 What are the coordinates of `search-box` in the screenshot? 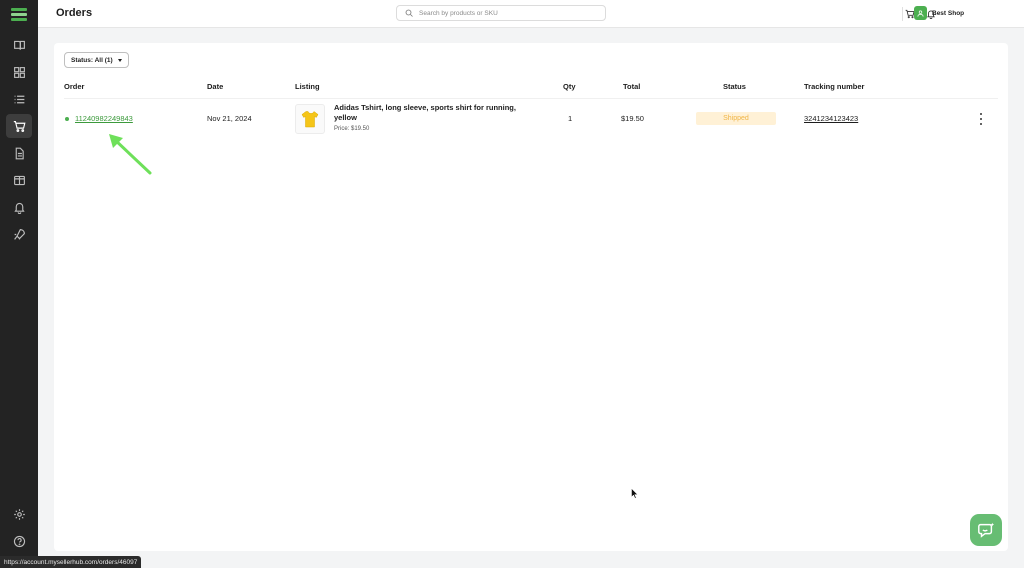 It's located at (501, 13).